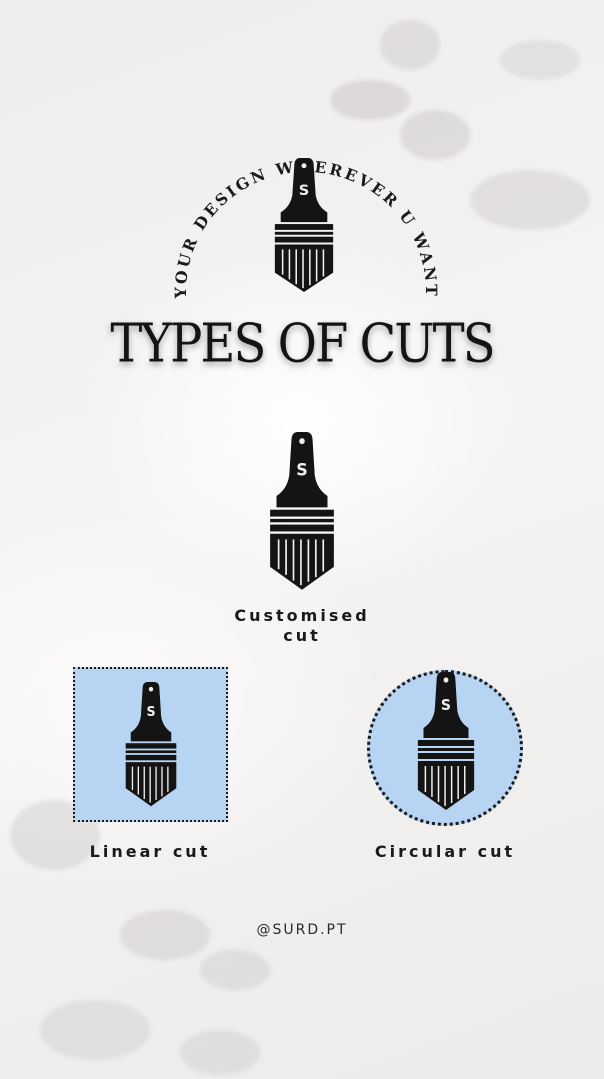 The width and height of the screenshot is (604, 1079). I want to click on circular-cut-label: Circular cut, so click(445, 851).